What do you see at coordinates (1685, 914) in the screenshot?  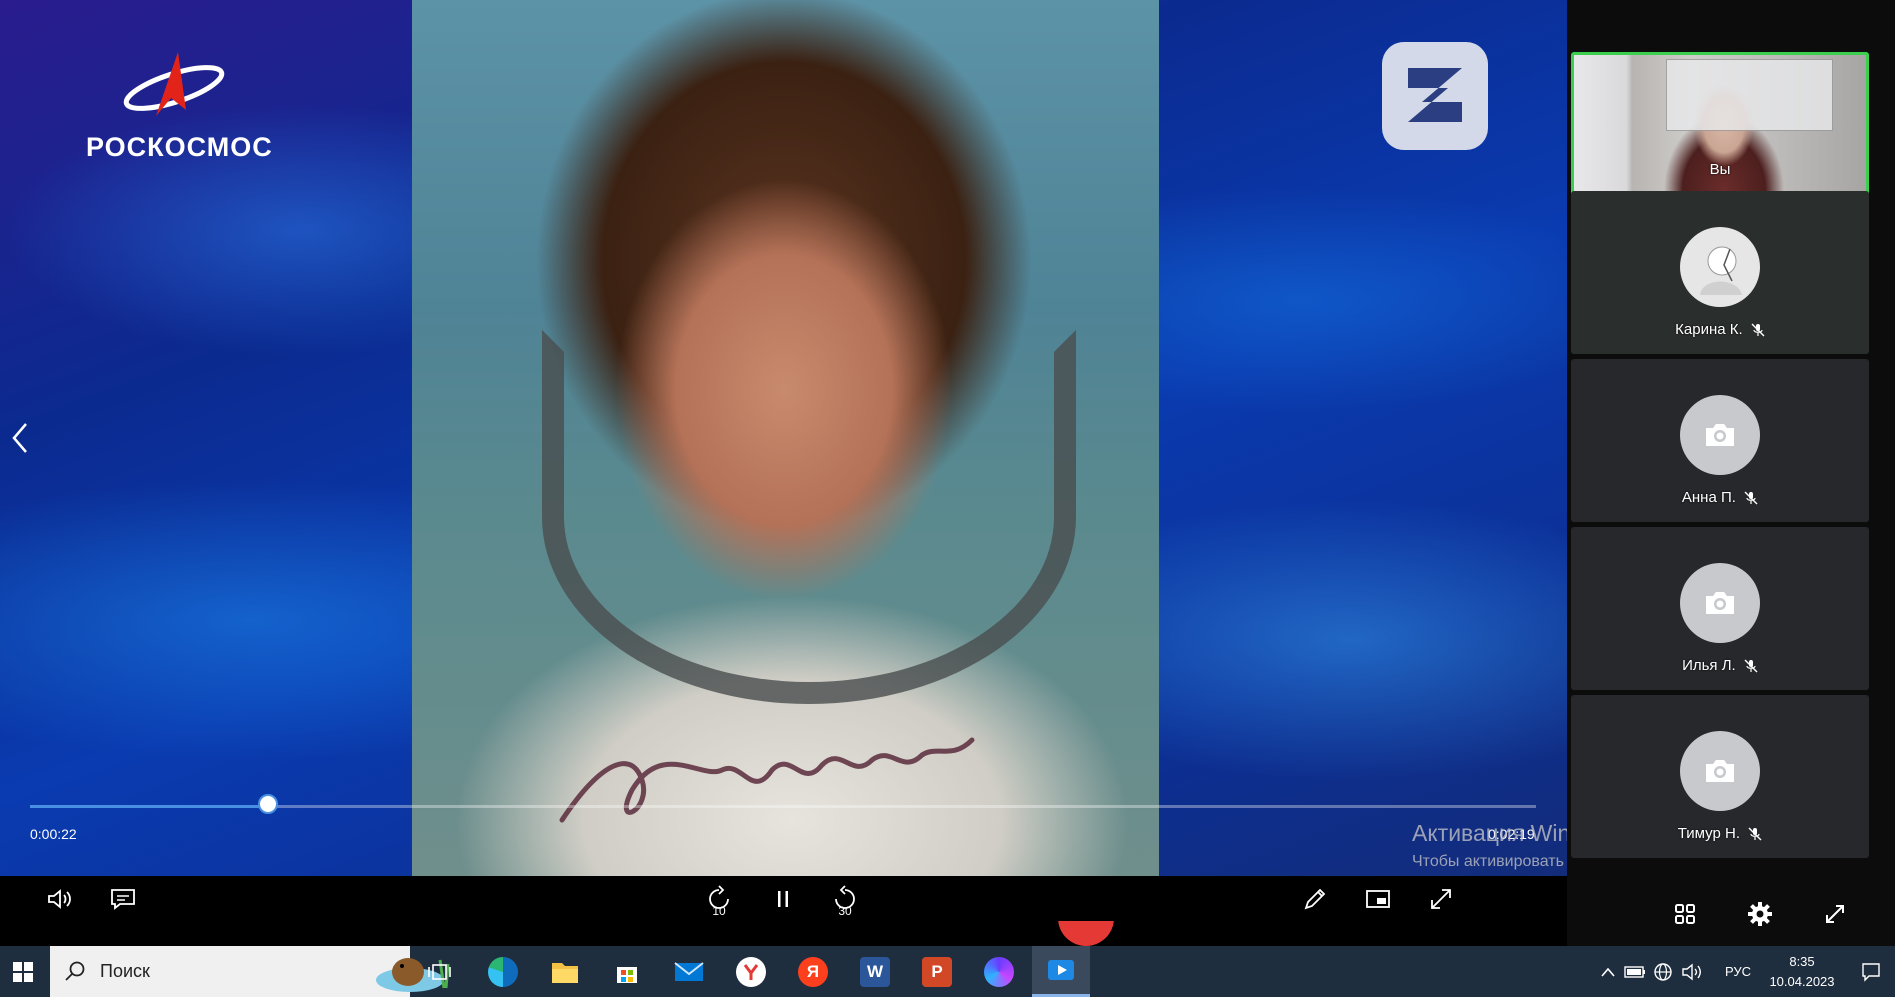 I see `grid-view-button` at bounding box center [1685, 914].